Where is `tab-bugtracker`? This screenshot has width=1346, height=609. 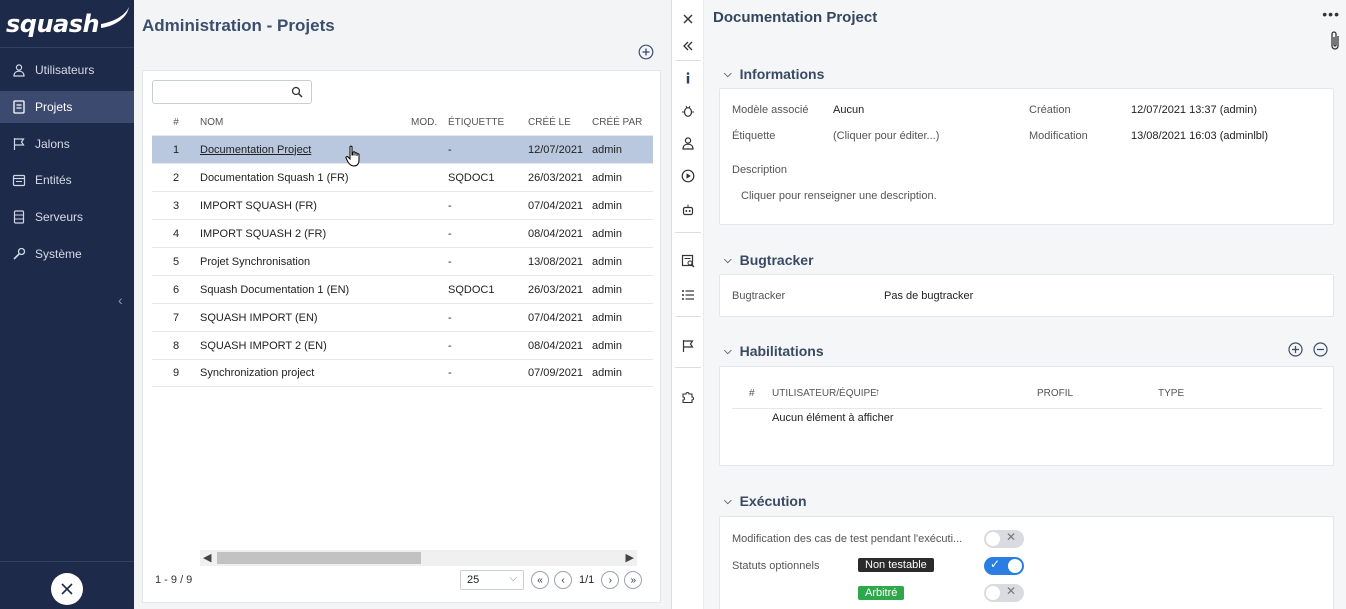
tab-bugtracker is located at coordinates (688, 111).